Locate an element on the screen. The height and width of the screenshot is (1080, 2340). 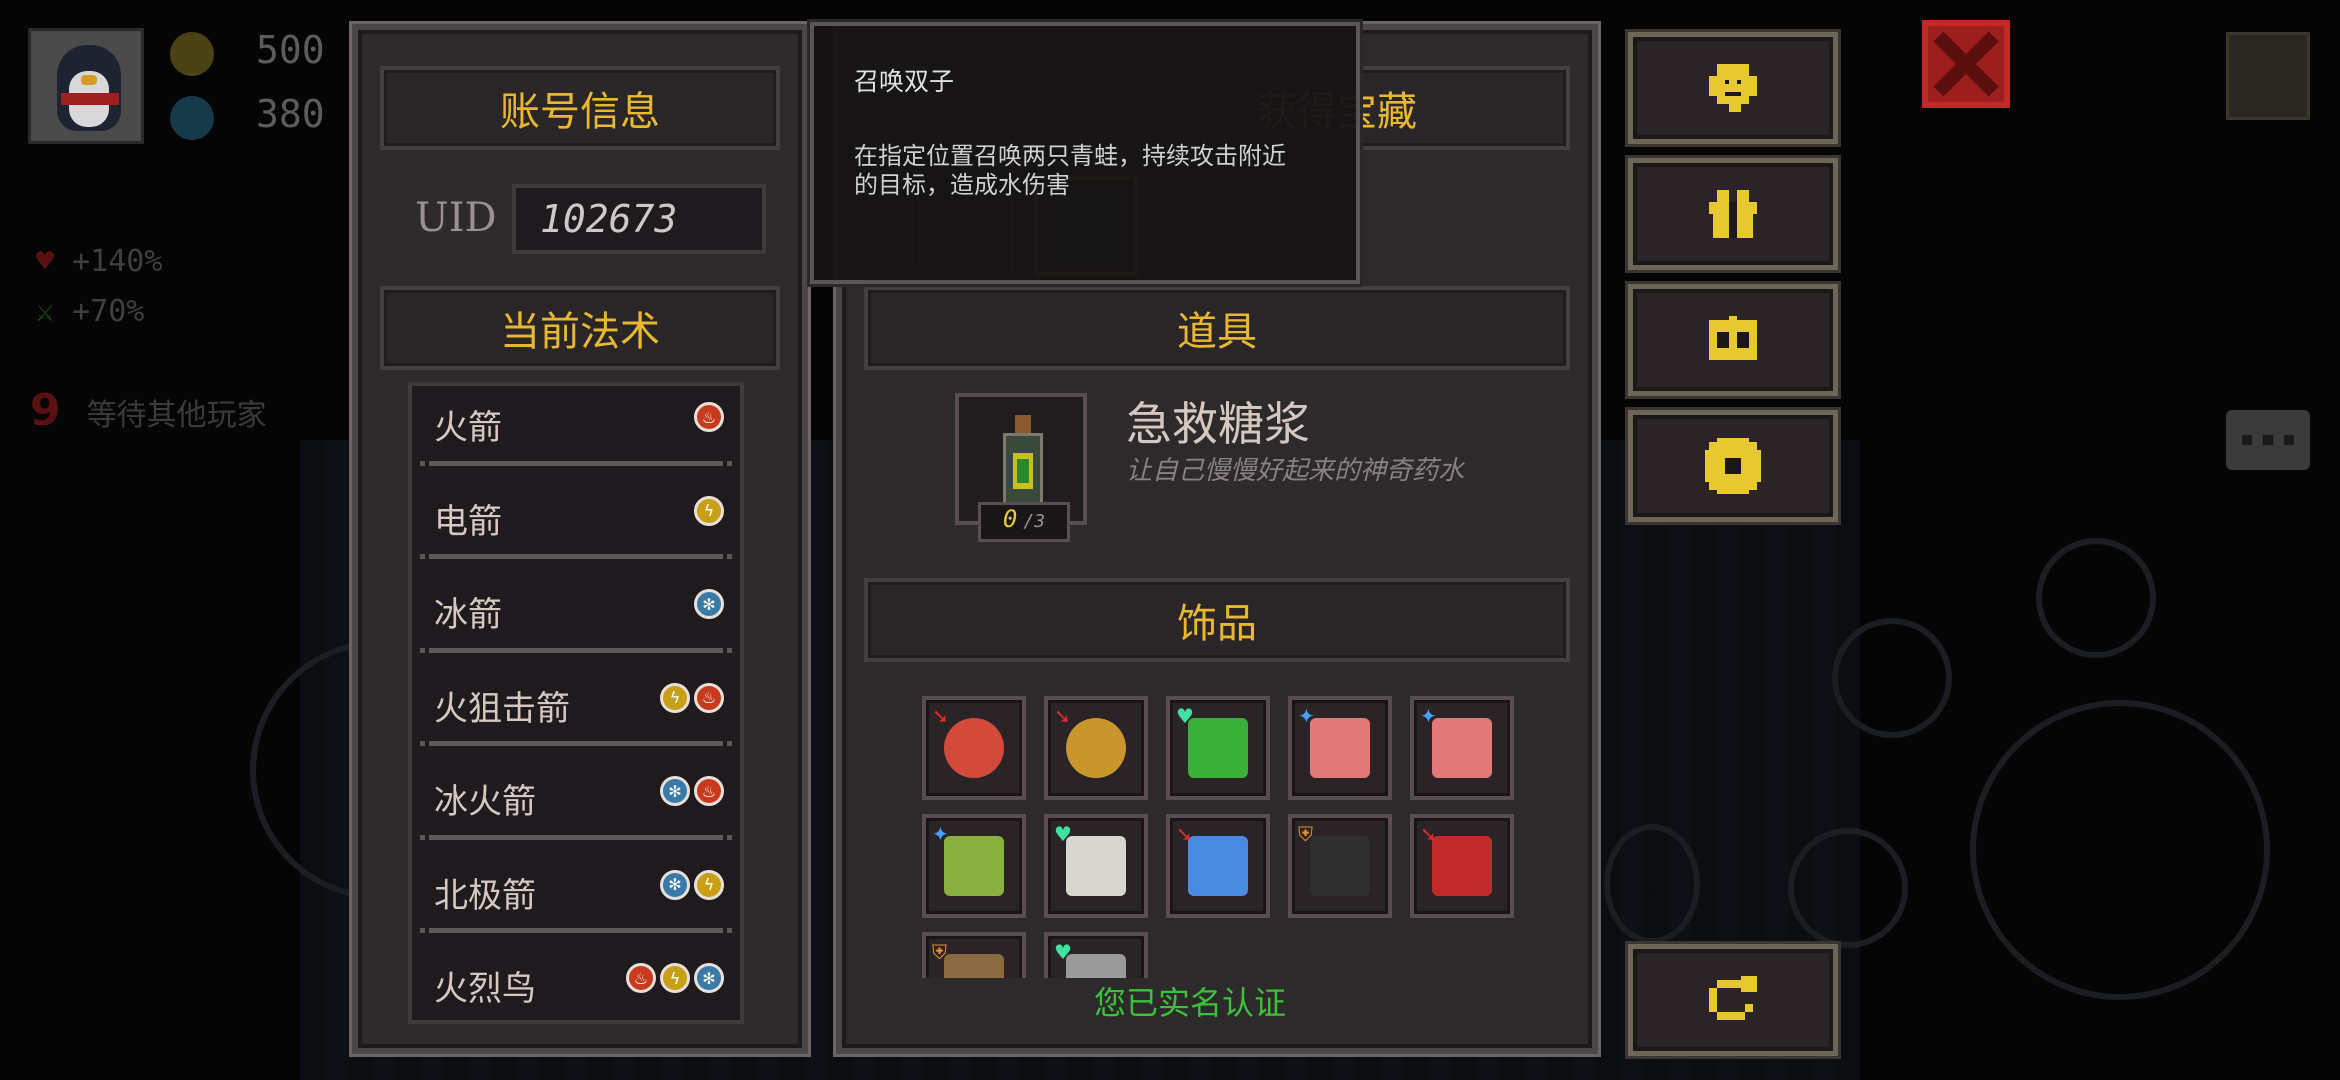
gem-count: 380 is located at coordinates (290, 114).